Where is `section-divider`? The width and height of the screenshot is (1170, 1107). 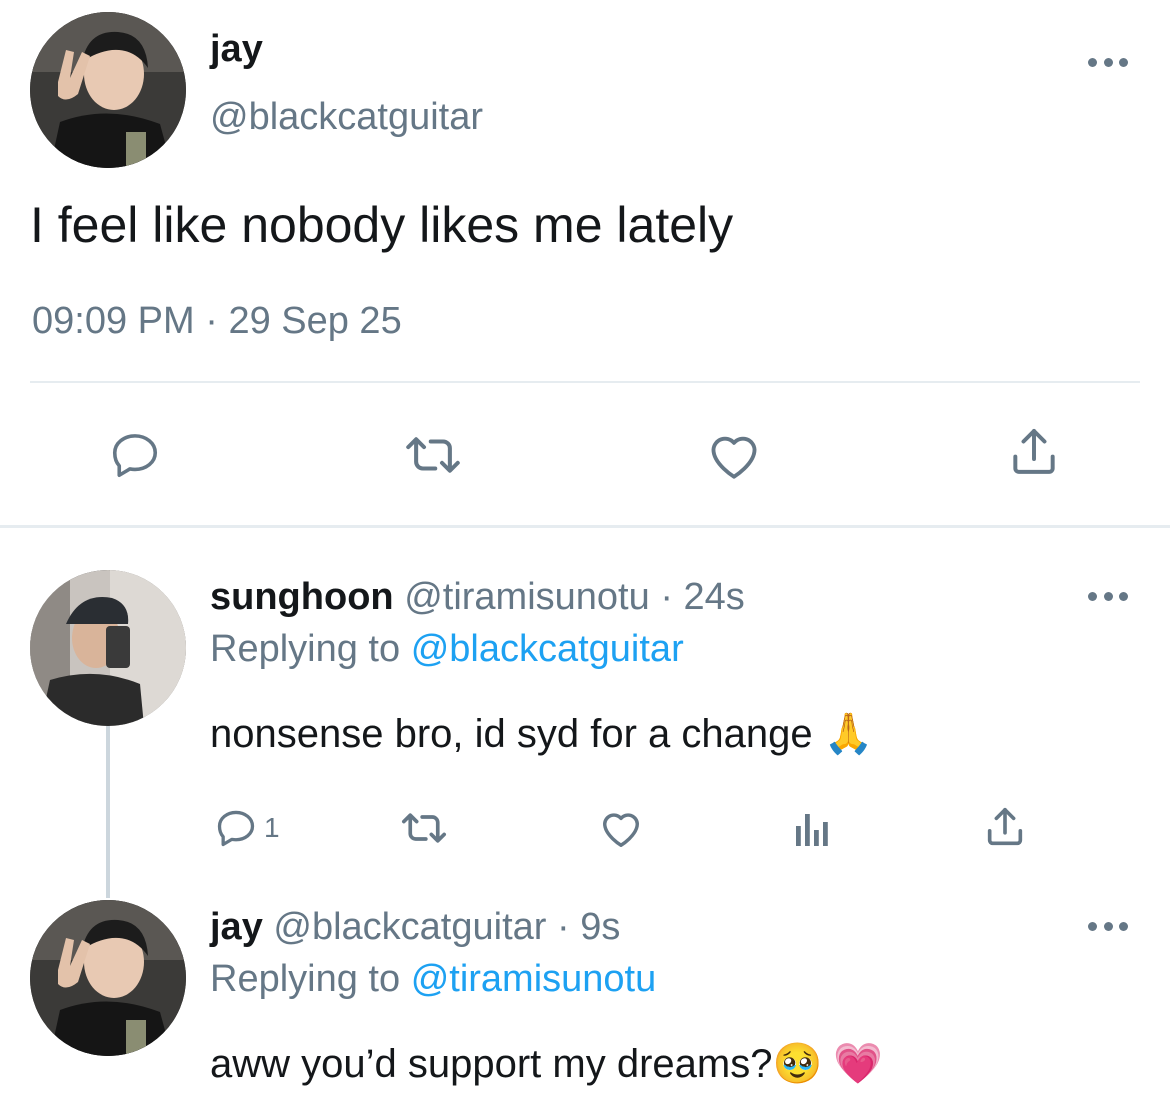
section-divider is located at coordinates (585, 526).